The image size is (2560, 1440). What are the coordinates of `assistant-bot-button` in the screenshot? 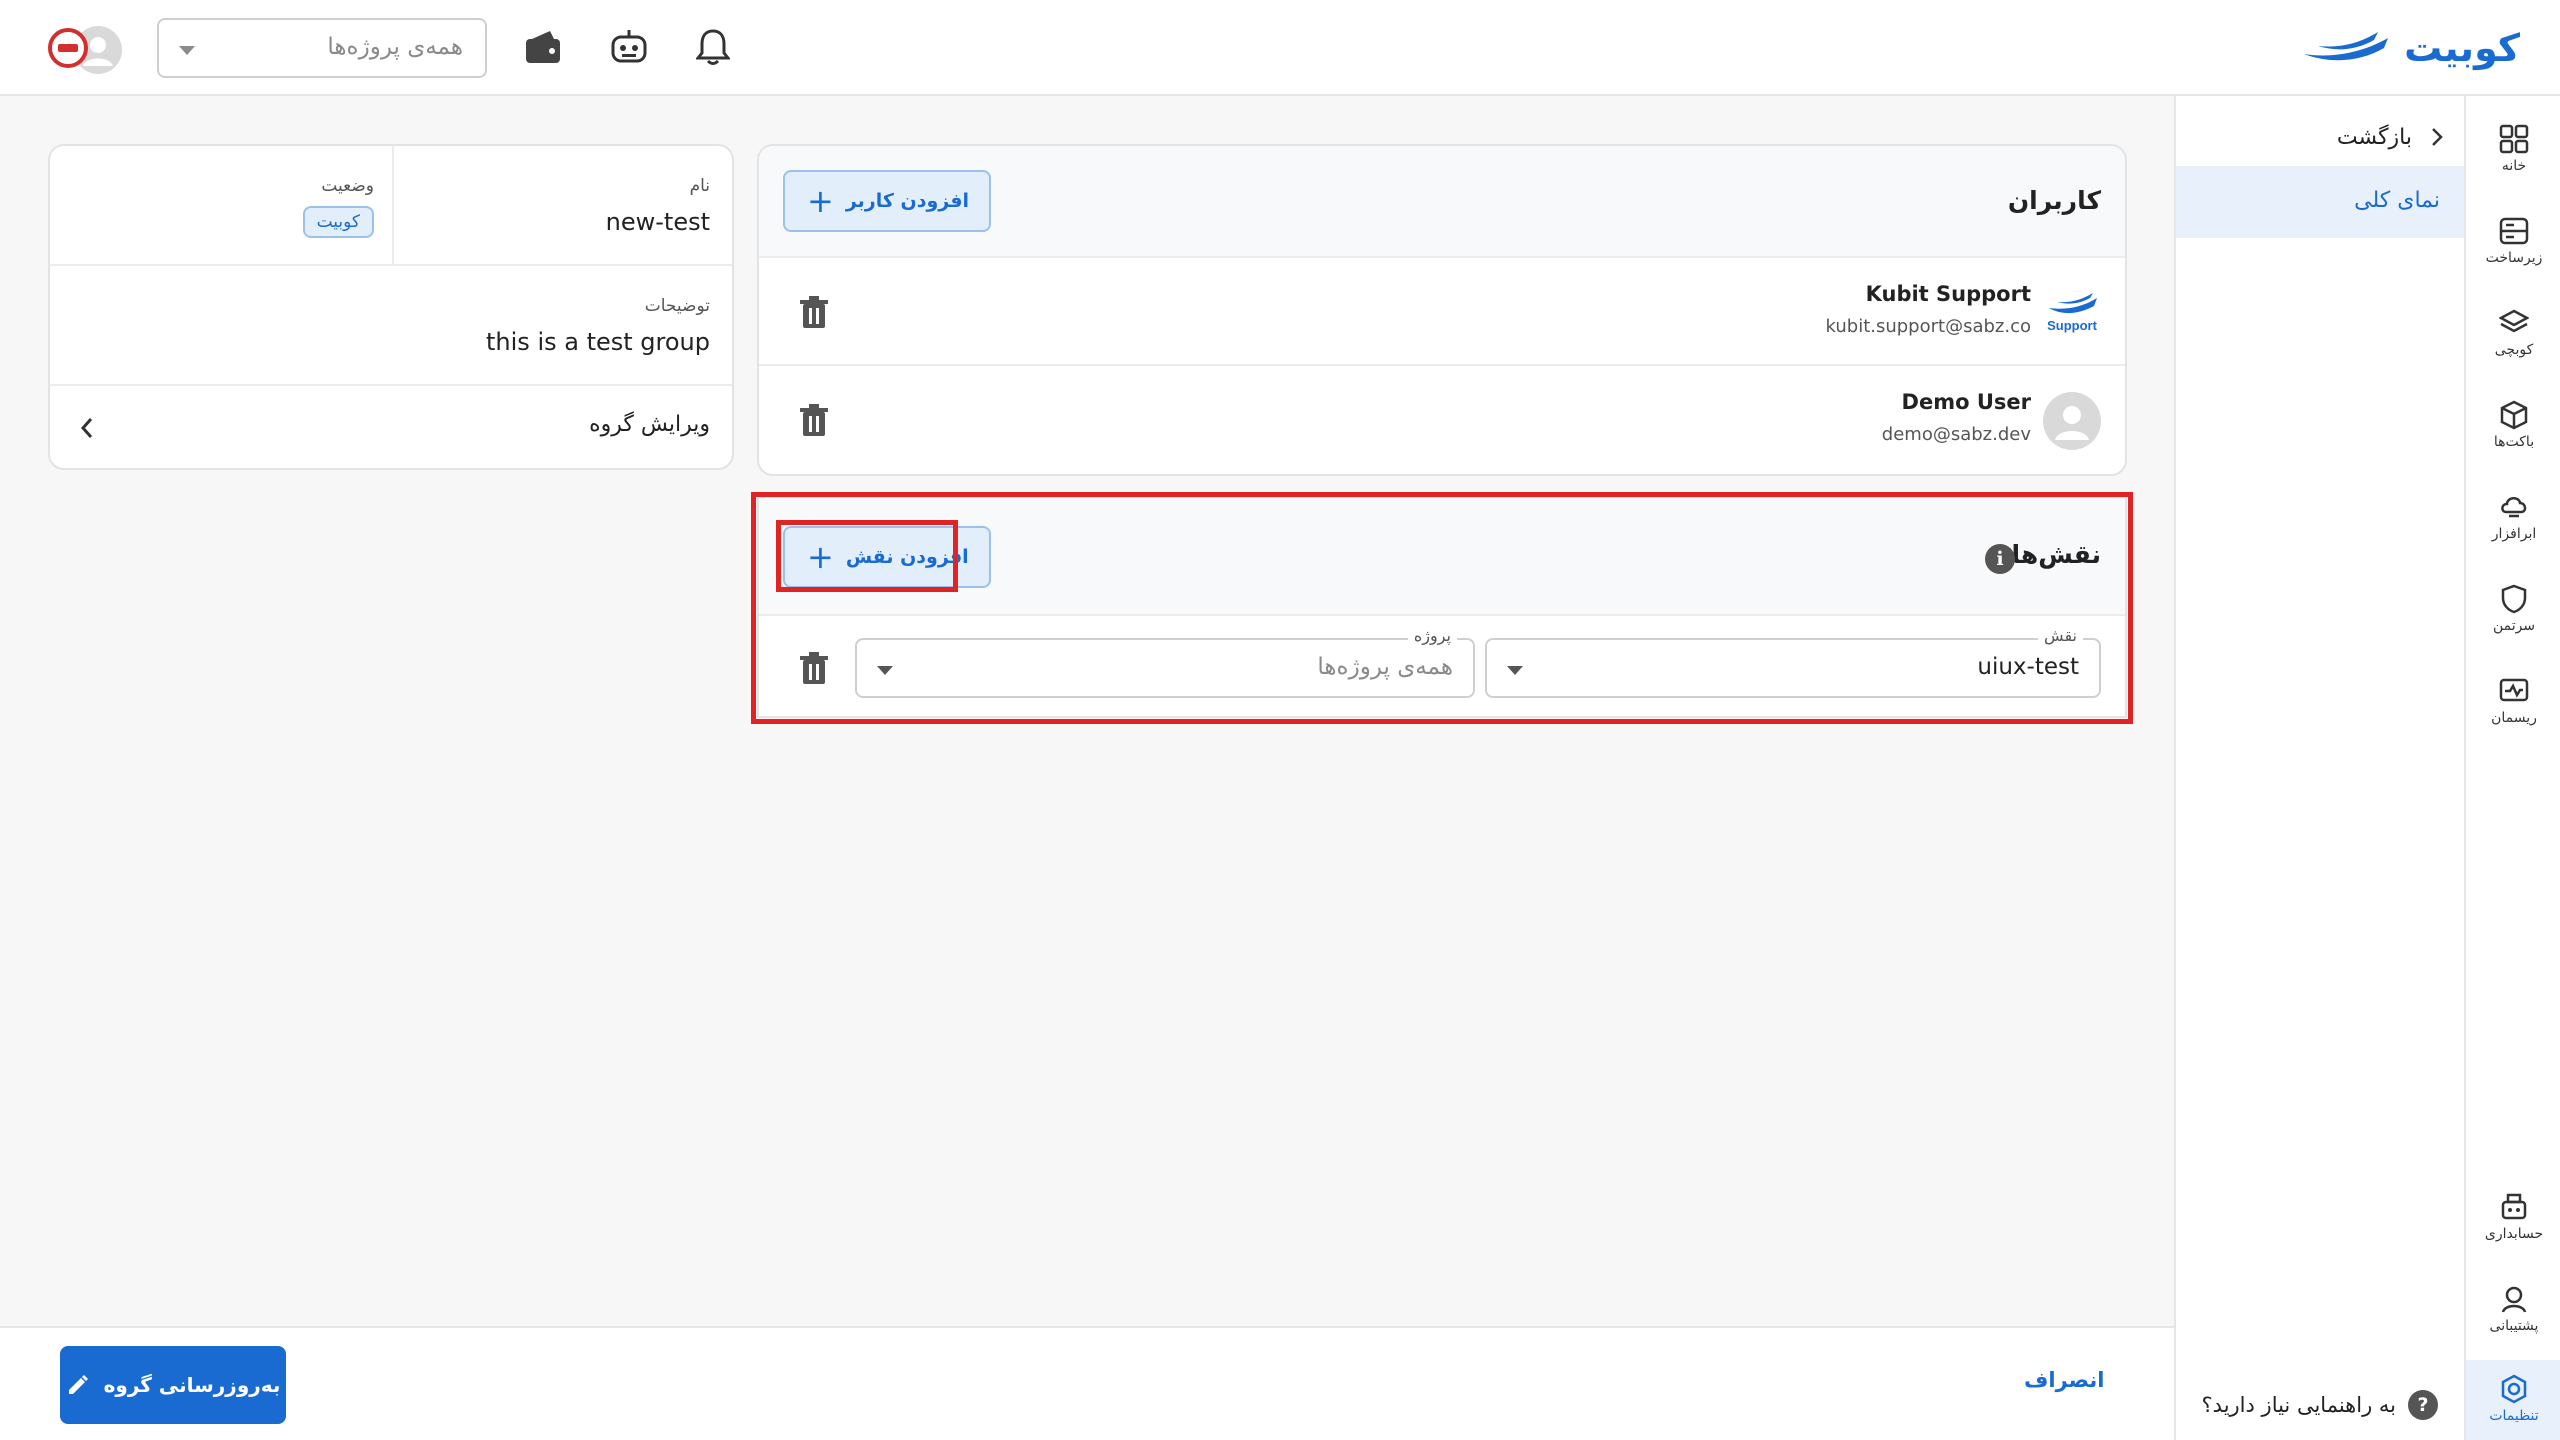 It's located at (629, 47).